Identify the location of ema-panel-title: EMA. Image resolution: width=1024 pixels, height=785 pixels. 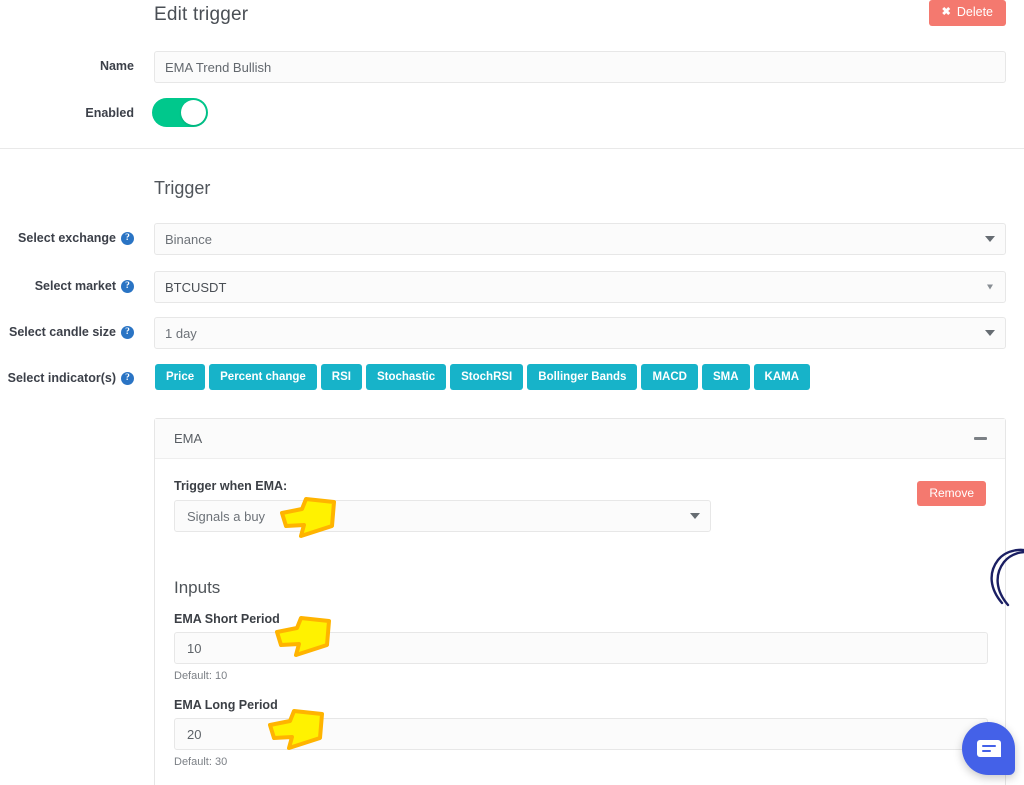
(188, 438).